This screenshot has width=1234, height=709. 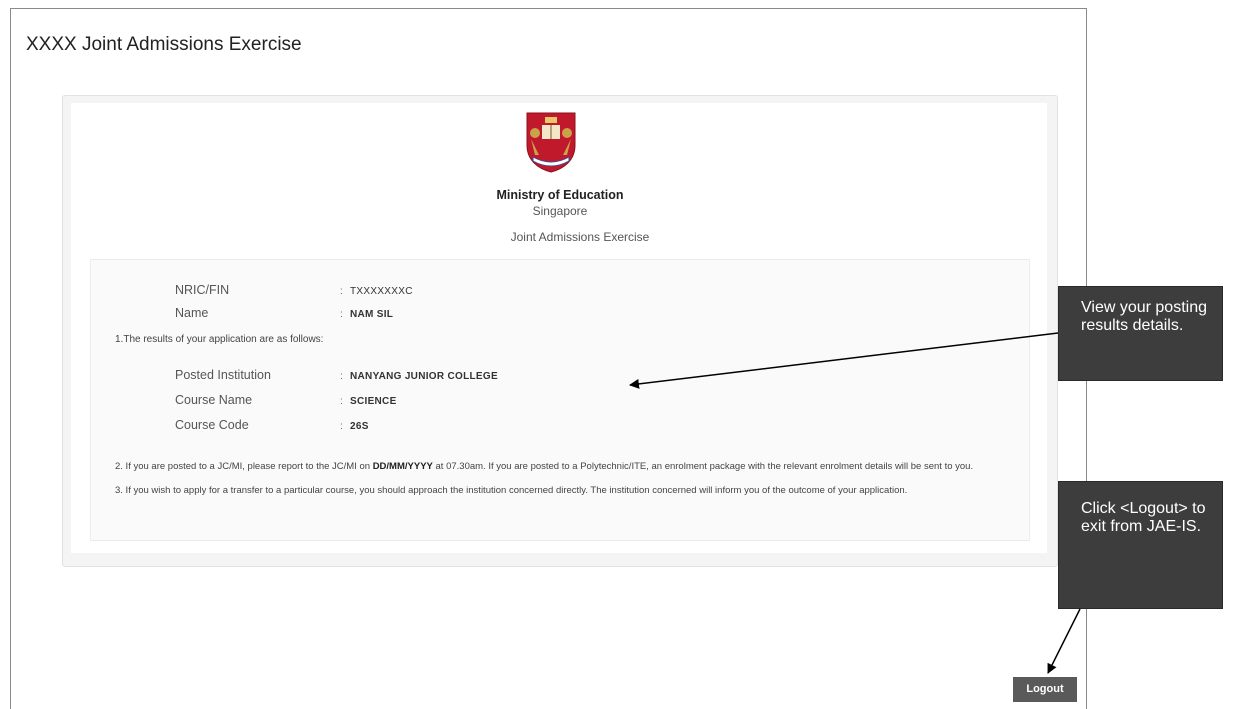 I want to click on arrow-to-logout, so click(x=1064, y=641).